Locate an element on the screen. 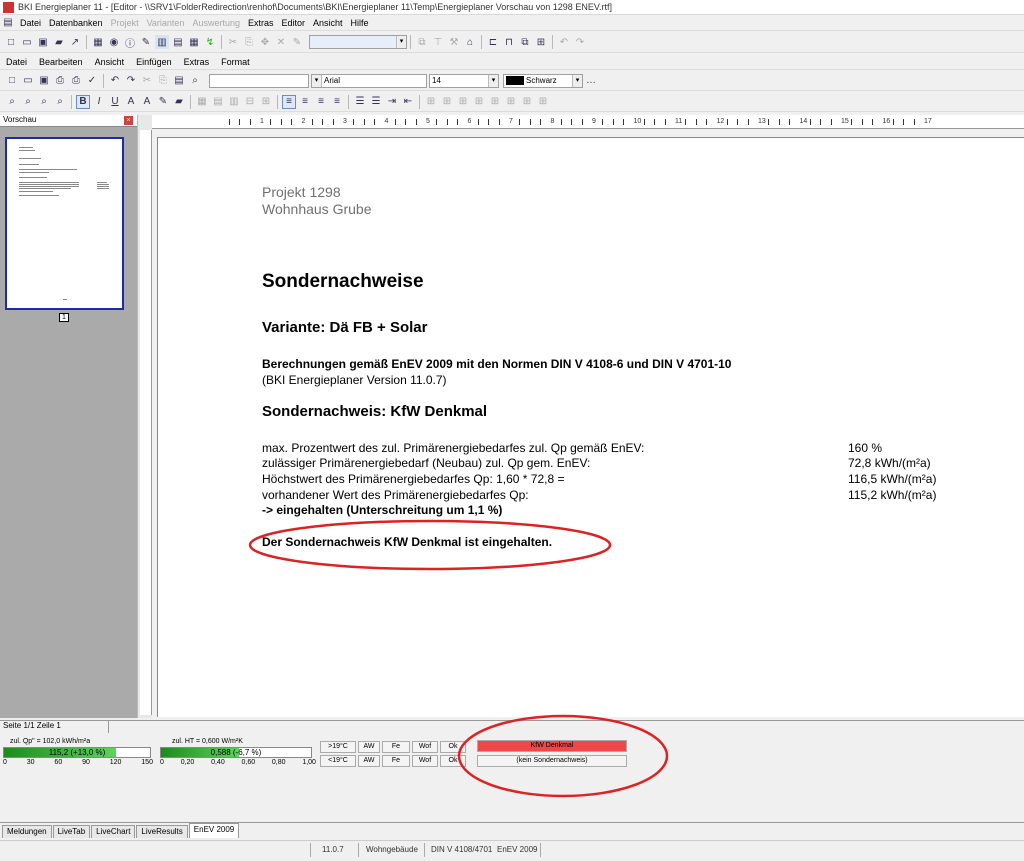  hammer-icon: ⚒ is located at coordinates (454, 42).